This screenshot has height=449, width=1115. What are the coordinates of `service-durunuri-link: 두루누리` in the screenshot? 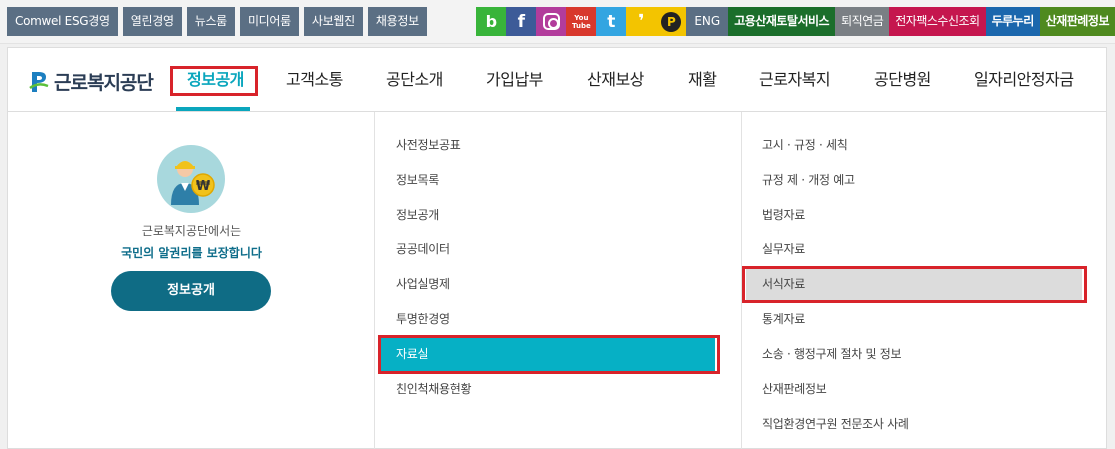 It's located at (1012, 21).